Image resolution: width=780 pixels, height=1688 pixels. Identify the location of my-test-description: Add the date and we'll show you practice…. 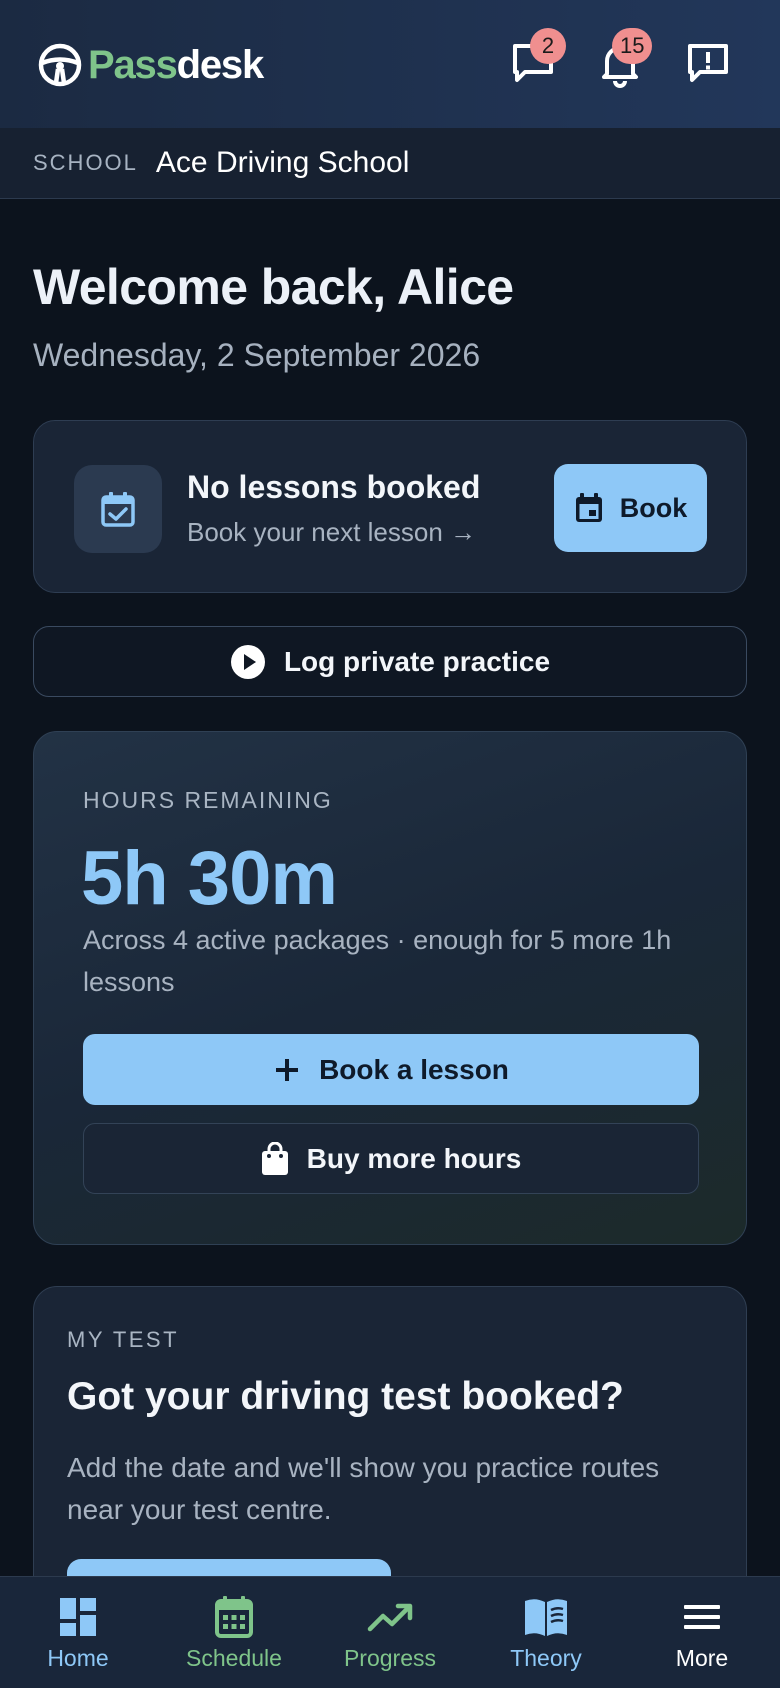
(363, 1488).